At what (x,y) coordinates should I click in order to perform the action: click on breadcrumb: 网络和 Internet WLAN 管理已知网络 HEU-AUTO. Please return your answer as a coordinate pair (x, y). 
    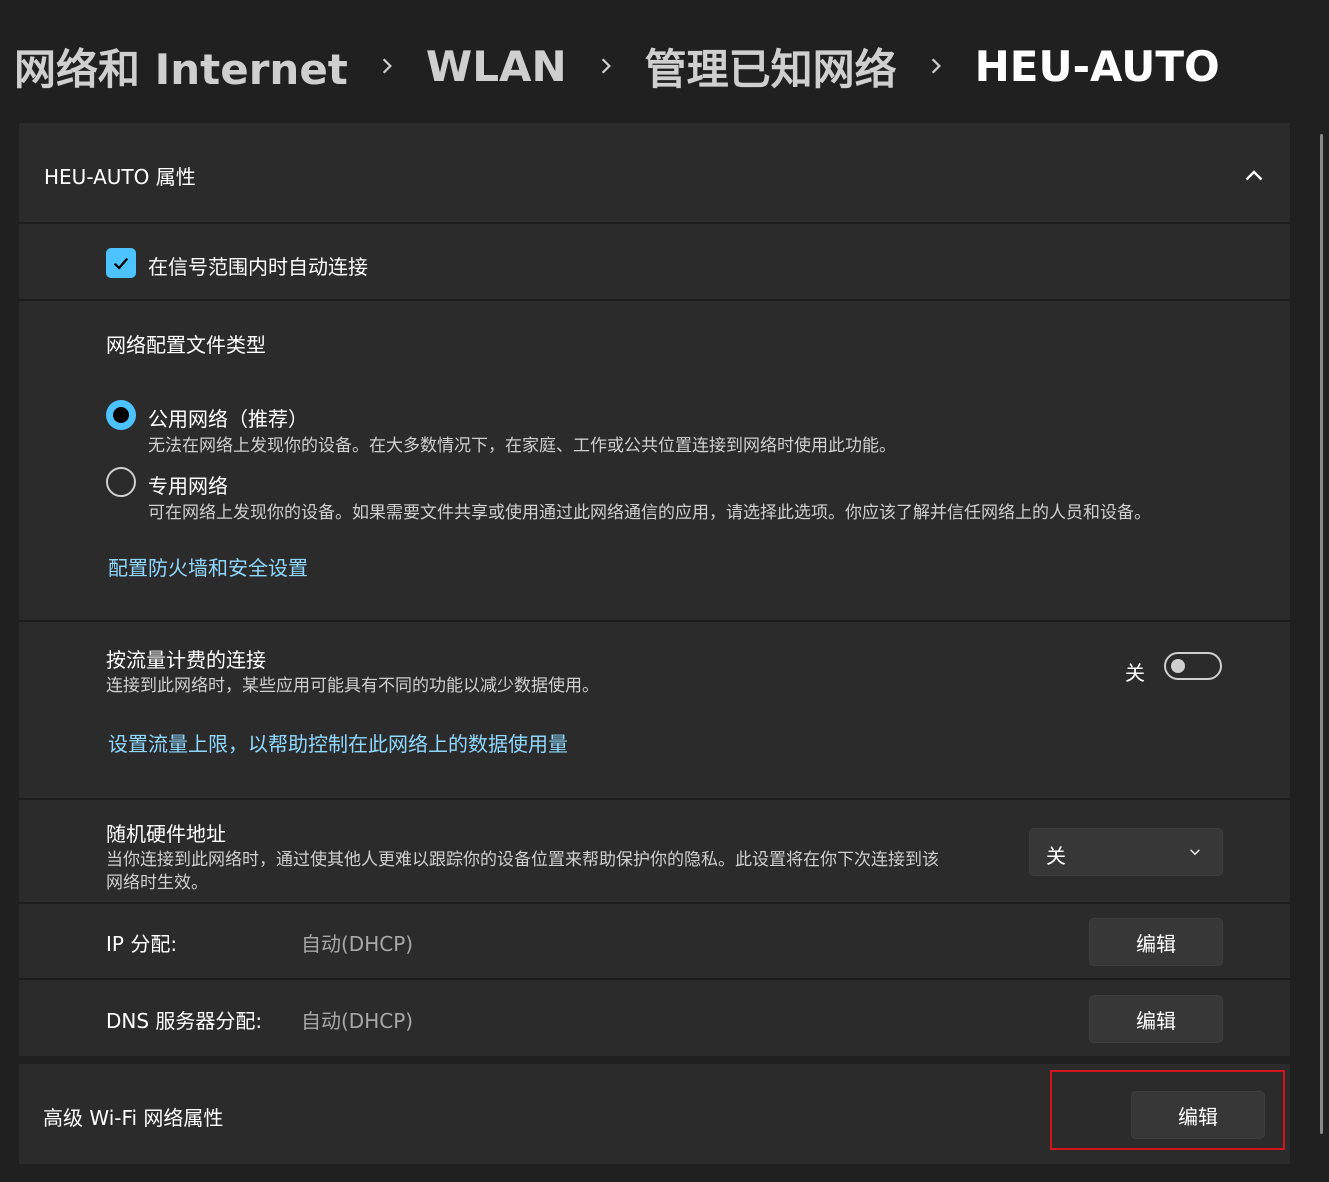
    Looking at the image, I should click on (617, 66).